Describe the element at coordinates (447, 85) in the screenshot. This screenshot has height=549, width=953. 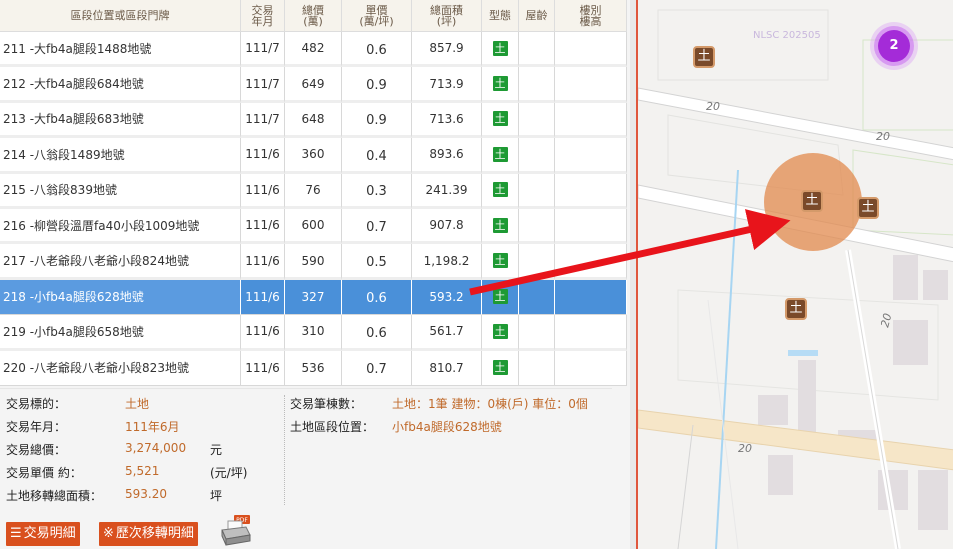
I see `cell-area: 713.9` at that location.